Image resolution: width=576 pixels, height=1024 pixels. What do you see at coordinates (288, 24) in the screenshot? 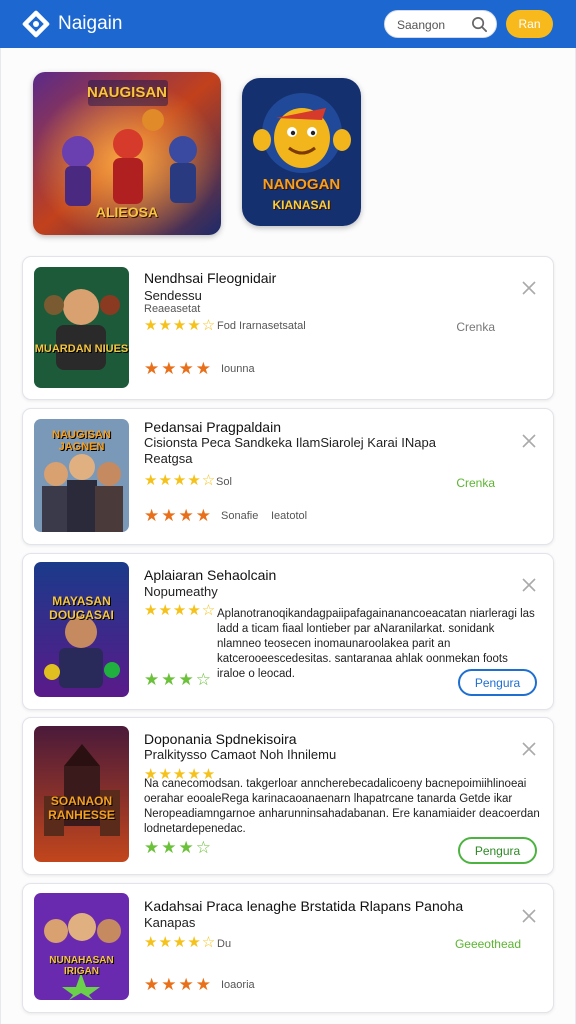
I see `top-bar: Naigain Saangon Ran` at bounding box center [288, 24].